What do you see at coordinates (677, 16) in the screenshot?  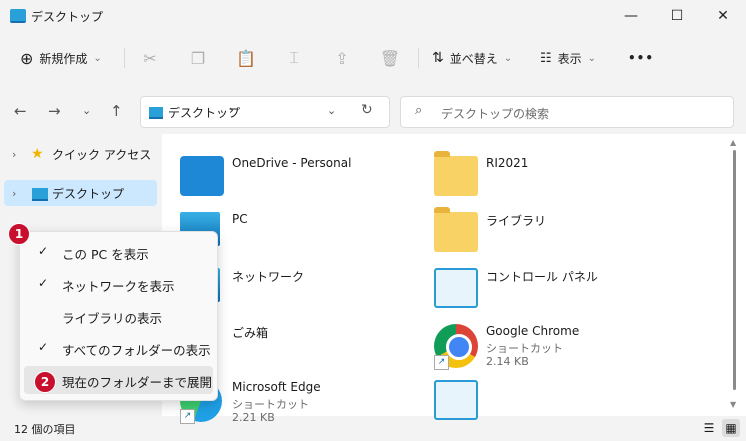 I see `maximize-button: ☐` at bounding box center [677, 16].